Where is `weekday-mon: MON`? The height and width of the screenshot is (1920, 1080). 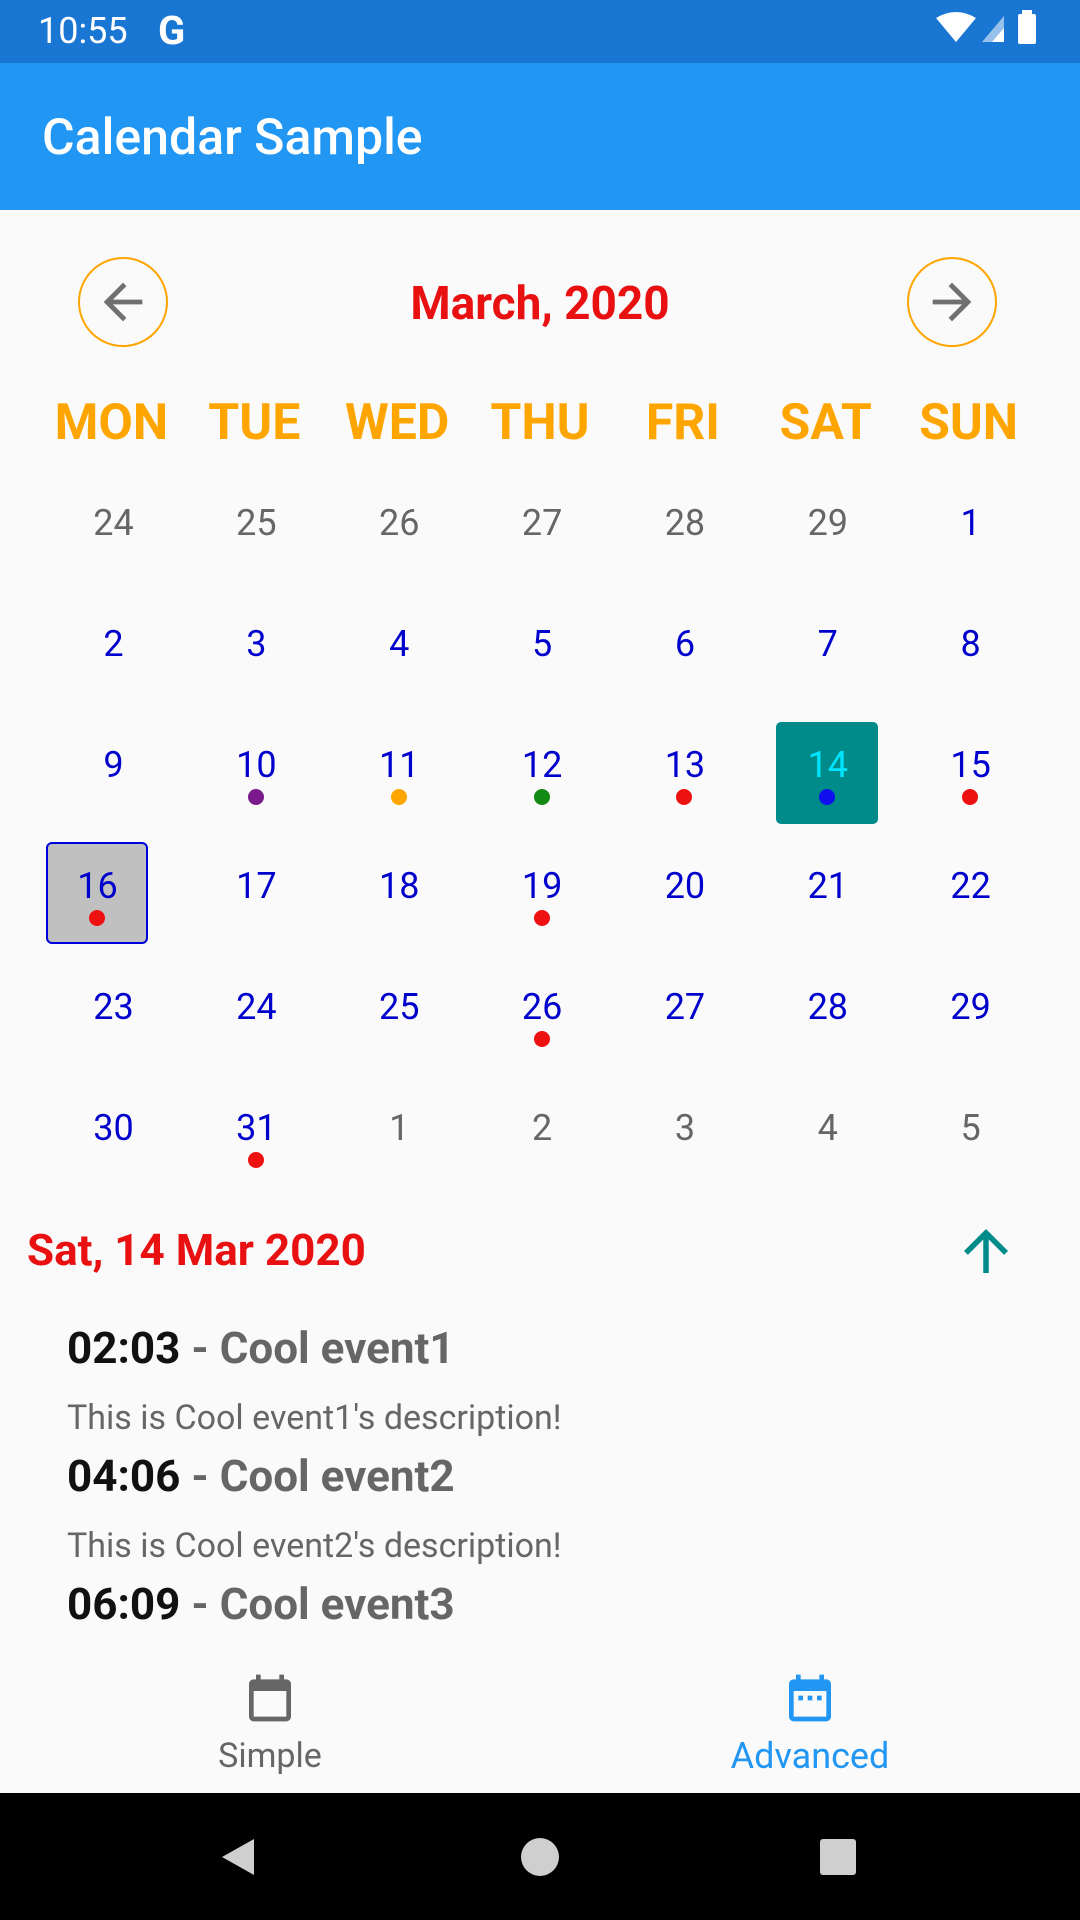
weekday-mon: MON is located at coordinates (111, 423).